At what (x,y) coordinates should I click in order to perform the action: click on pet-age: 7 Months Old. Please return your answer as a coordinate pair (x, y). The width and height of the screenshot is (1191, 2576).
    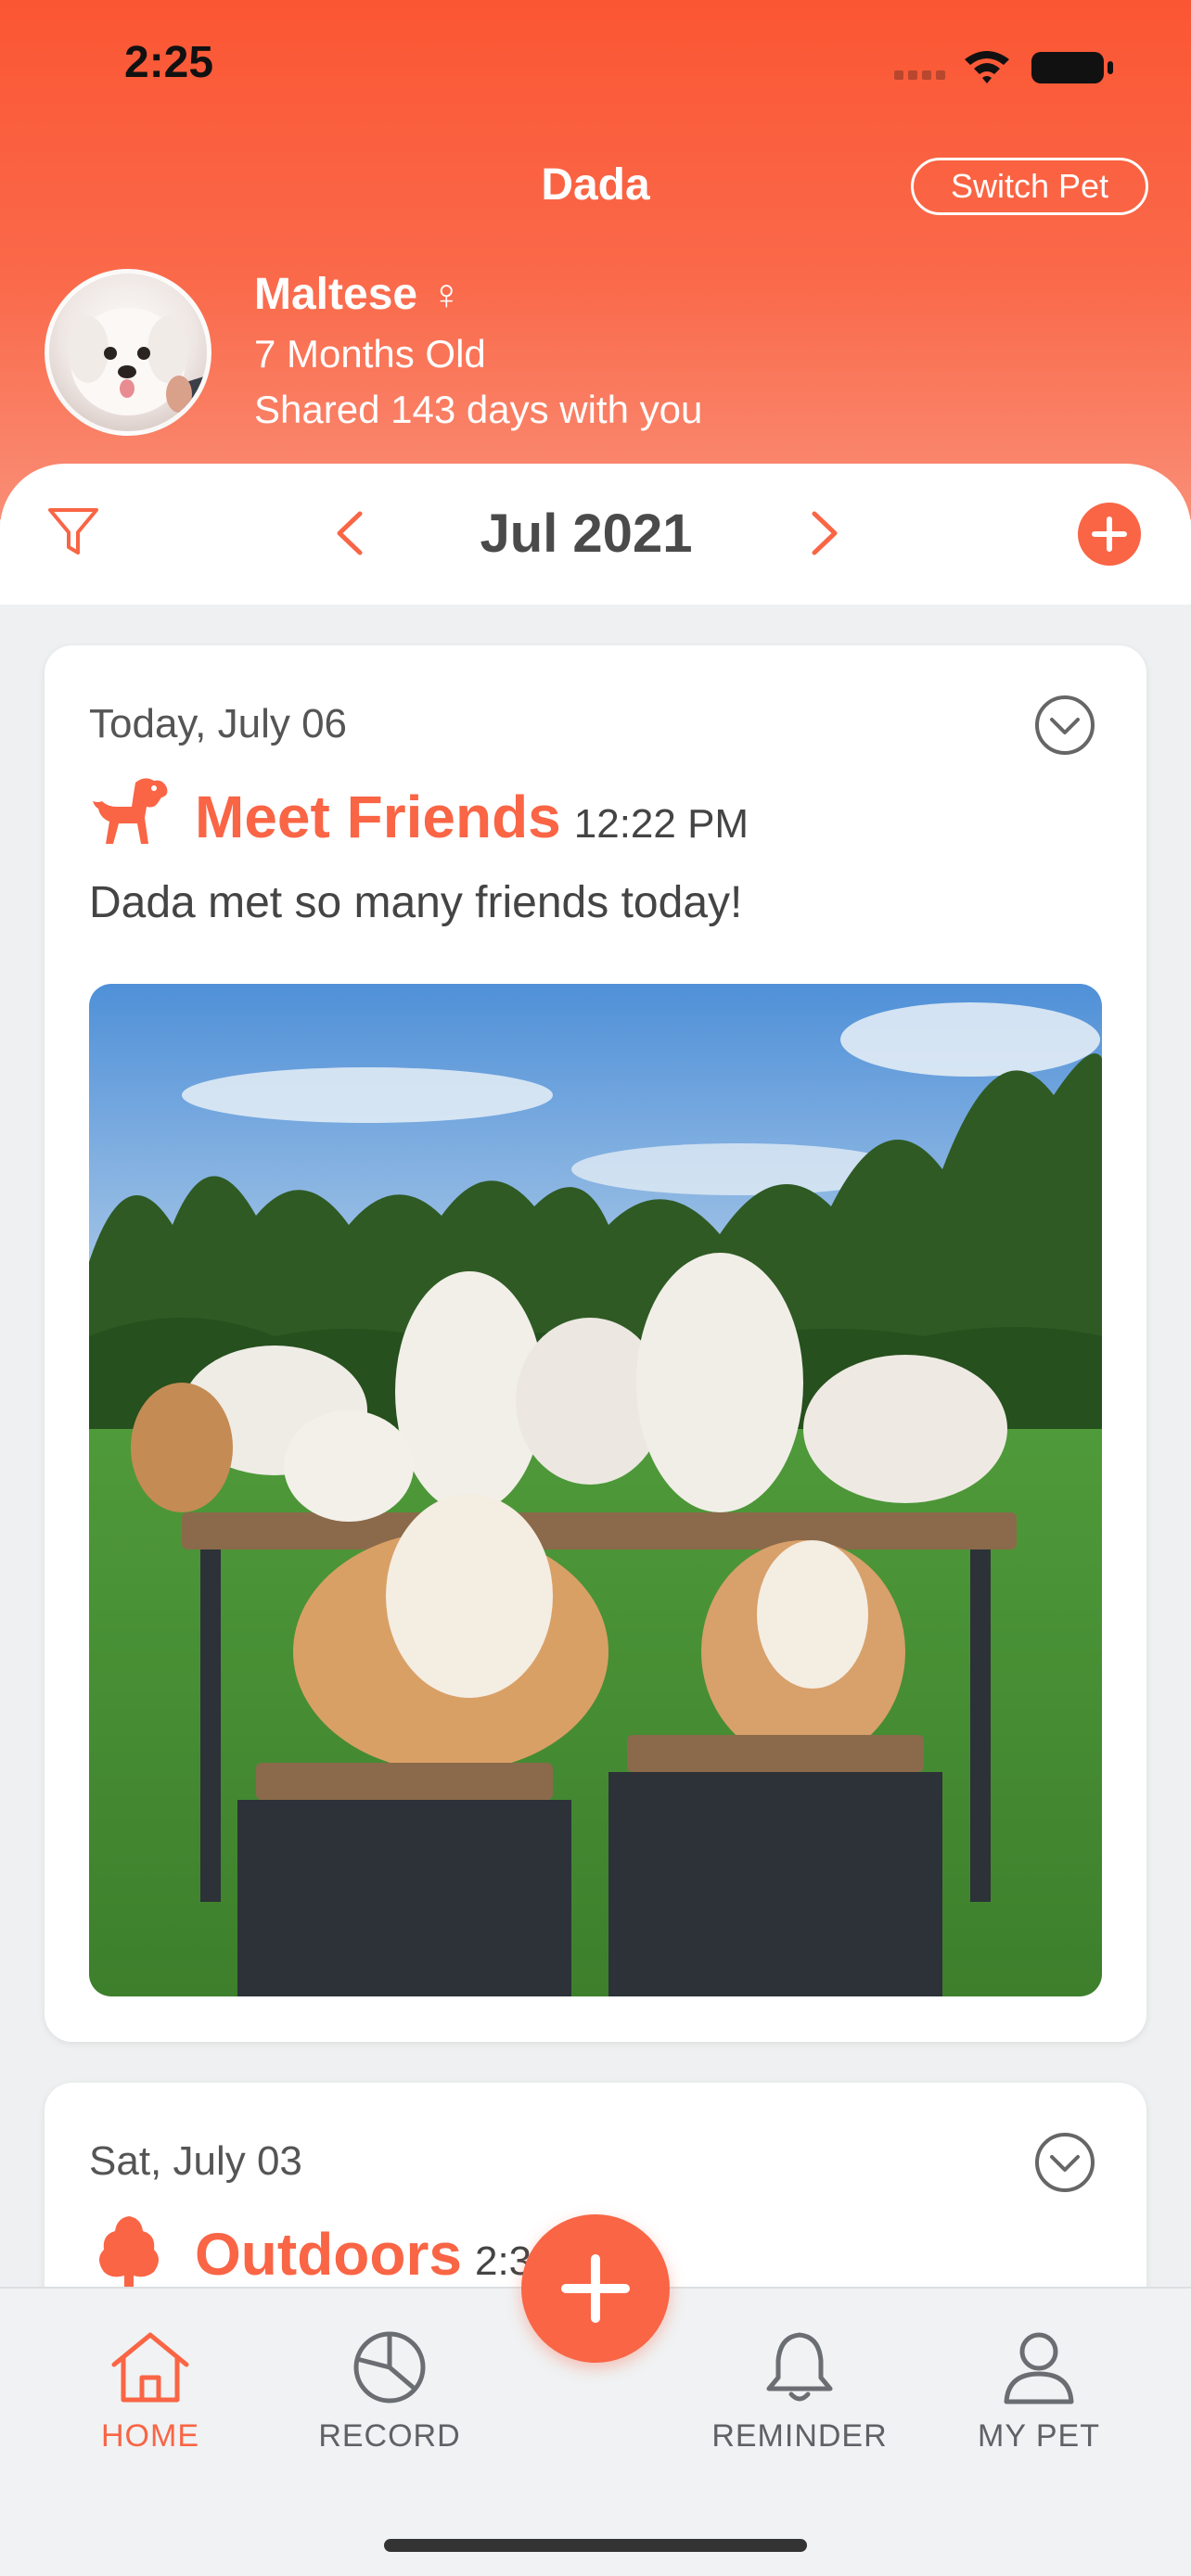
    Looking at the image, I should click on (370, 354).